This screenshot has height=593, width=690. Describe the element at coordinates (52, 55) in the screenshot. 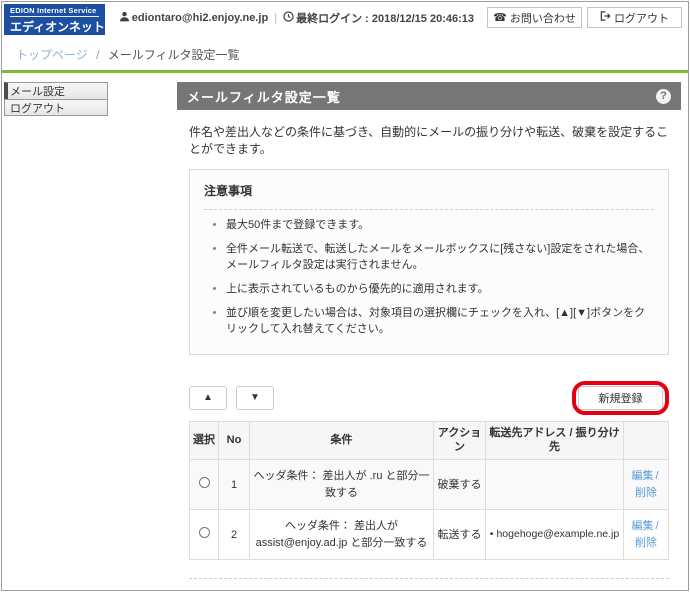

I see `breadcrumb-home-link: トップページ` at that location.